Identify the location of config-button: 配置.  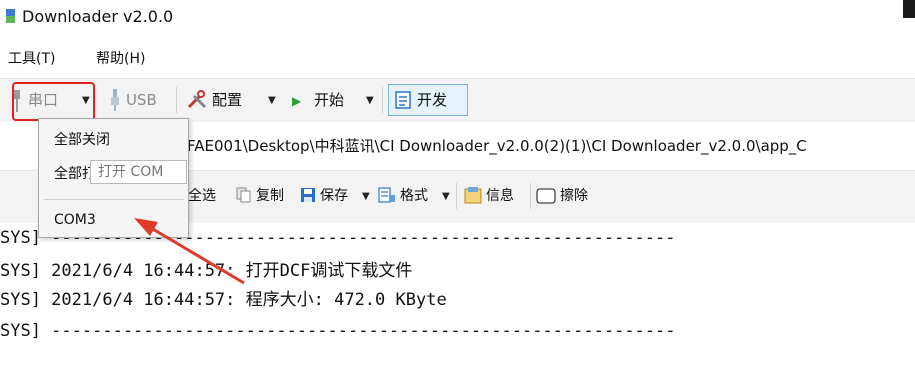
(227, 100).